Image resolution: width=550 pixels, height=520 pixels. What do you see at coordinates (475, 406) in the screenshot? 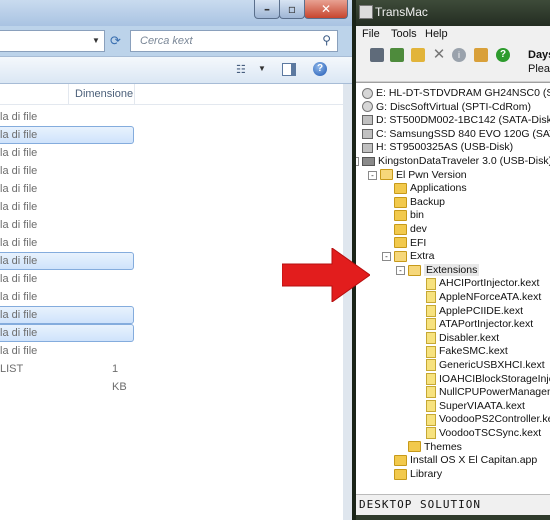
I see `tree-node: SuperVIAATA.kext` at bounding box center [475, 406].